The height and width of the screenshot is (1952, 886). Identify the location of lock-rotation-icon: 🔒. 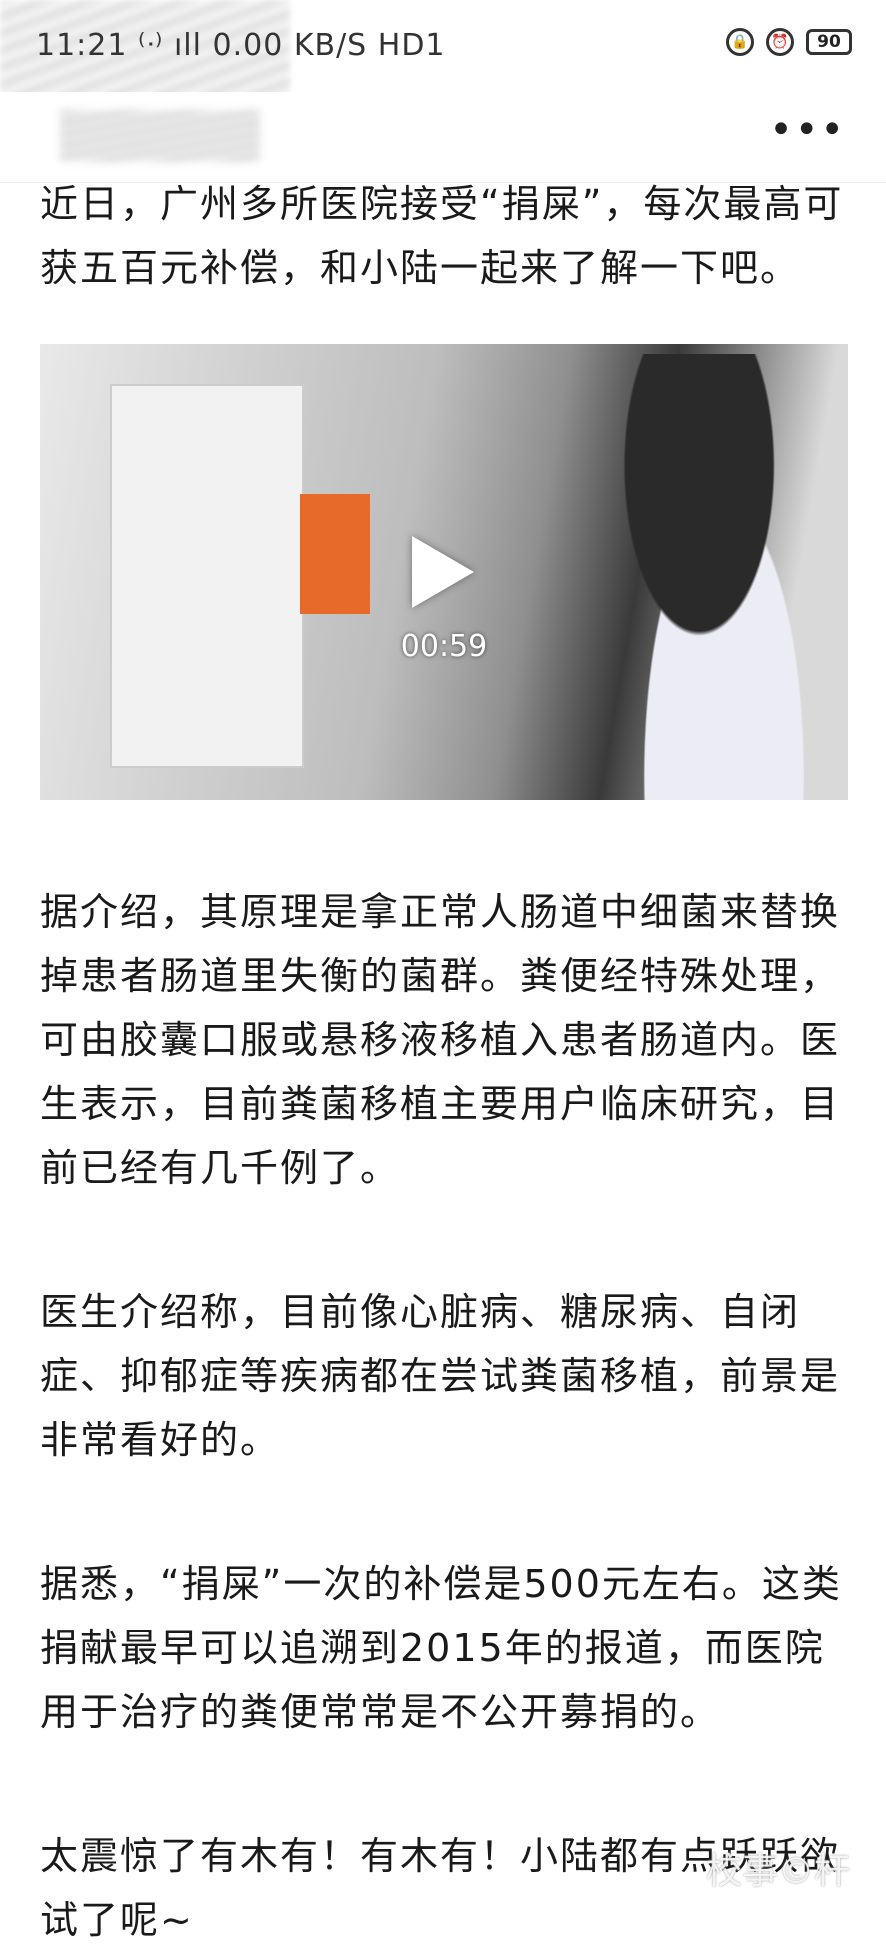
(740, 42).